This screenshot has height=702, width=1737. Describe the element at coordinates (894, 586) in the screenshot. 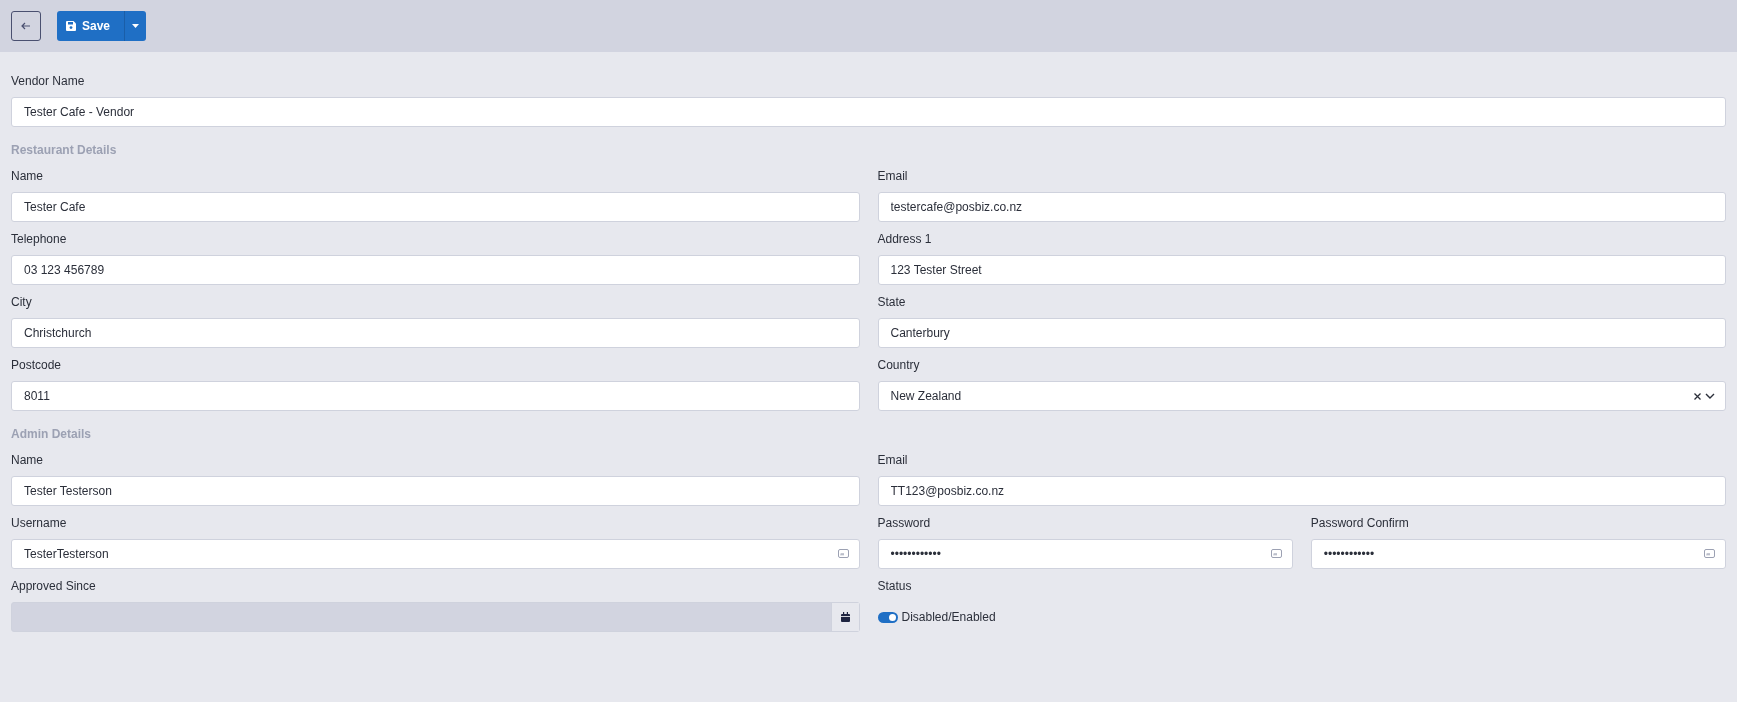

I see `field-label: Status` at that location.